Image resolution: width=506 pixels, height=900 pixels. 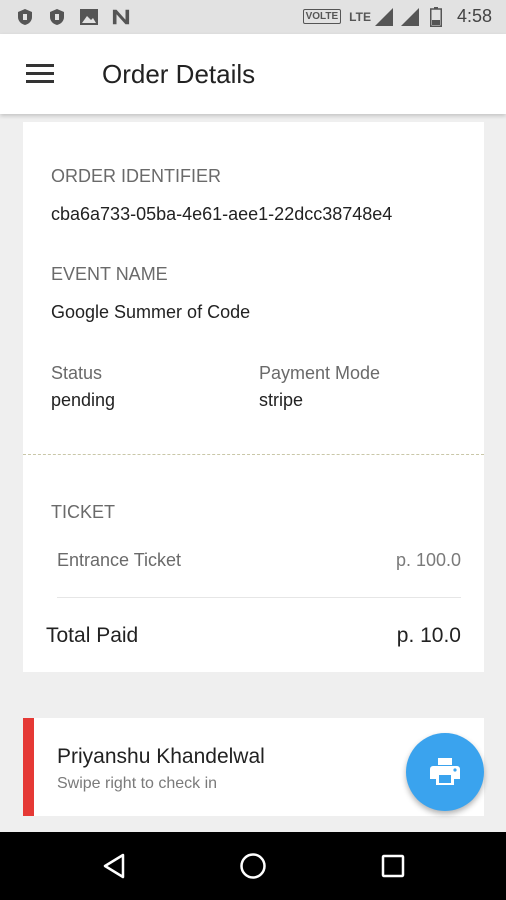 I want to click on back-triangle-icon, so click(x=114, y=866).